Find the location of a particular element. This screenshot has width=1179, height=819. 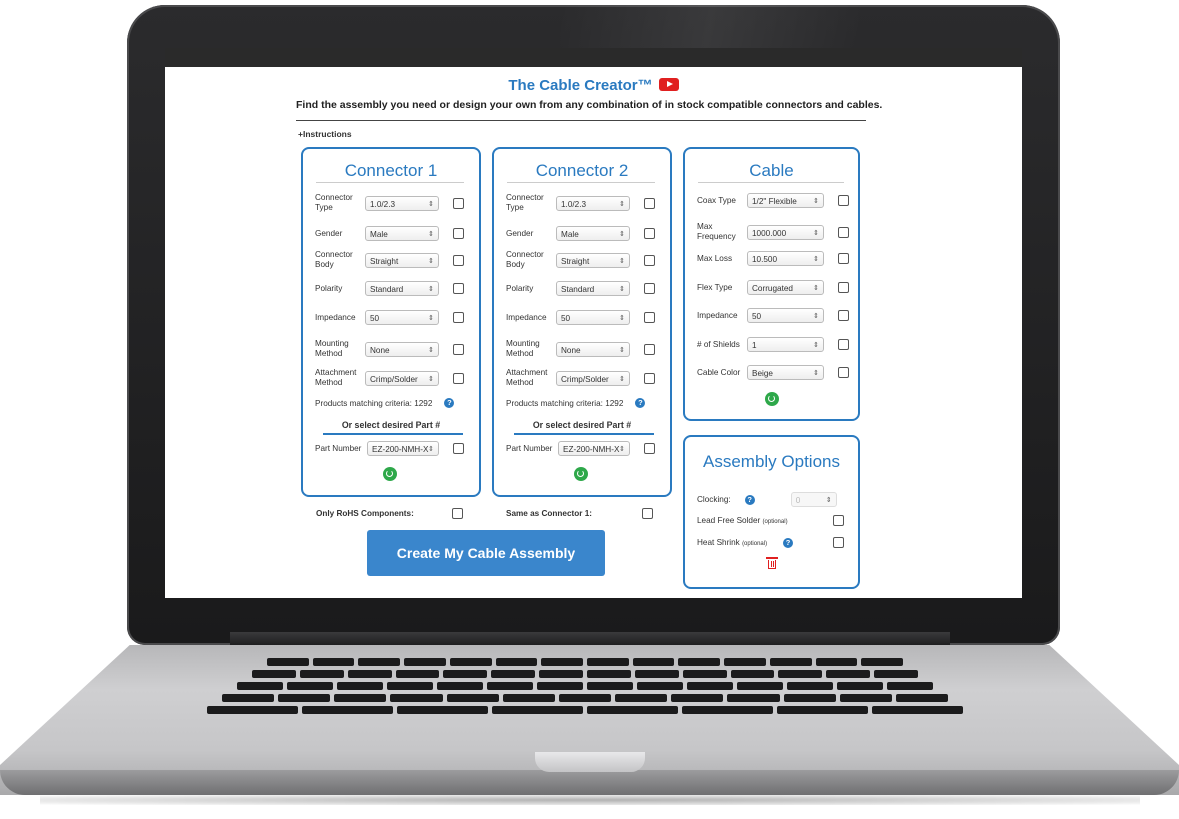

connector2-part-select: EZ-200-NMH-X ⇕ is located at coordinates (594, 448).